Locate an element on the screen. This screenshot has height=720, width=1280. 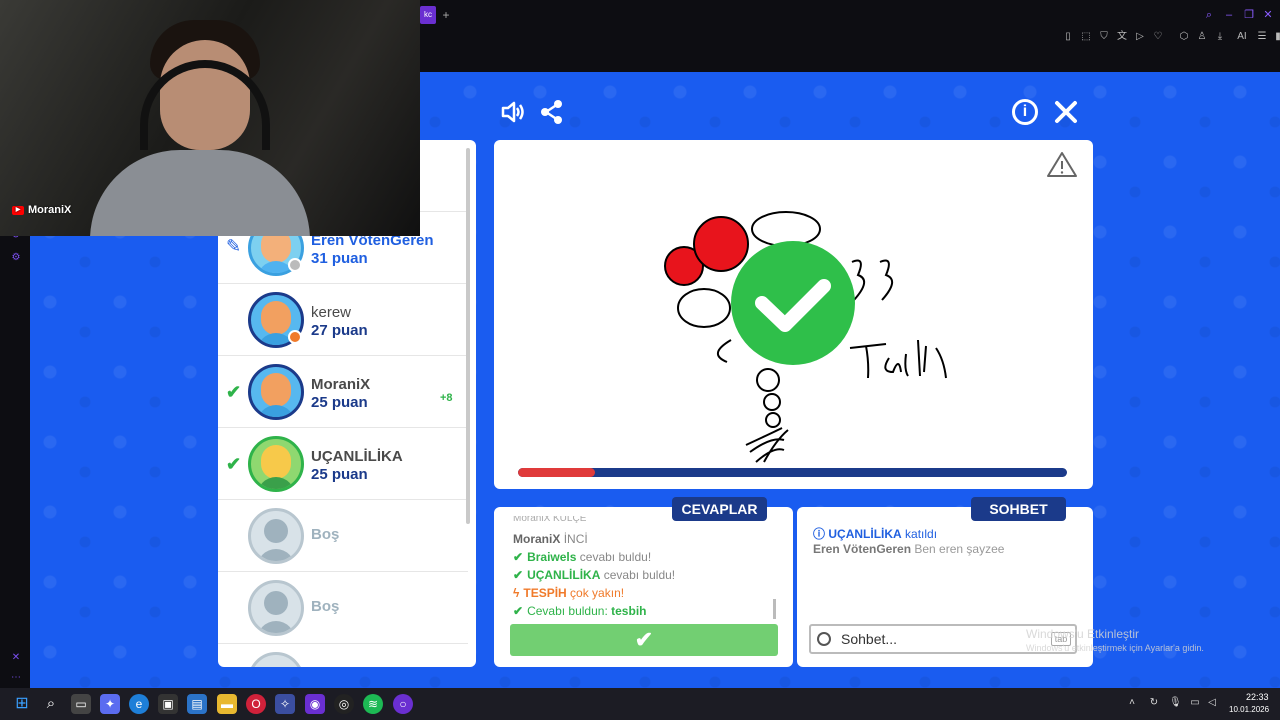
answer-message: ✔ Braiwels cevabı buldu! is located at coordinates (582, 557).